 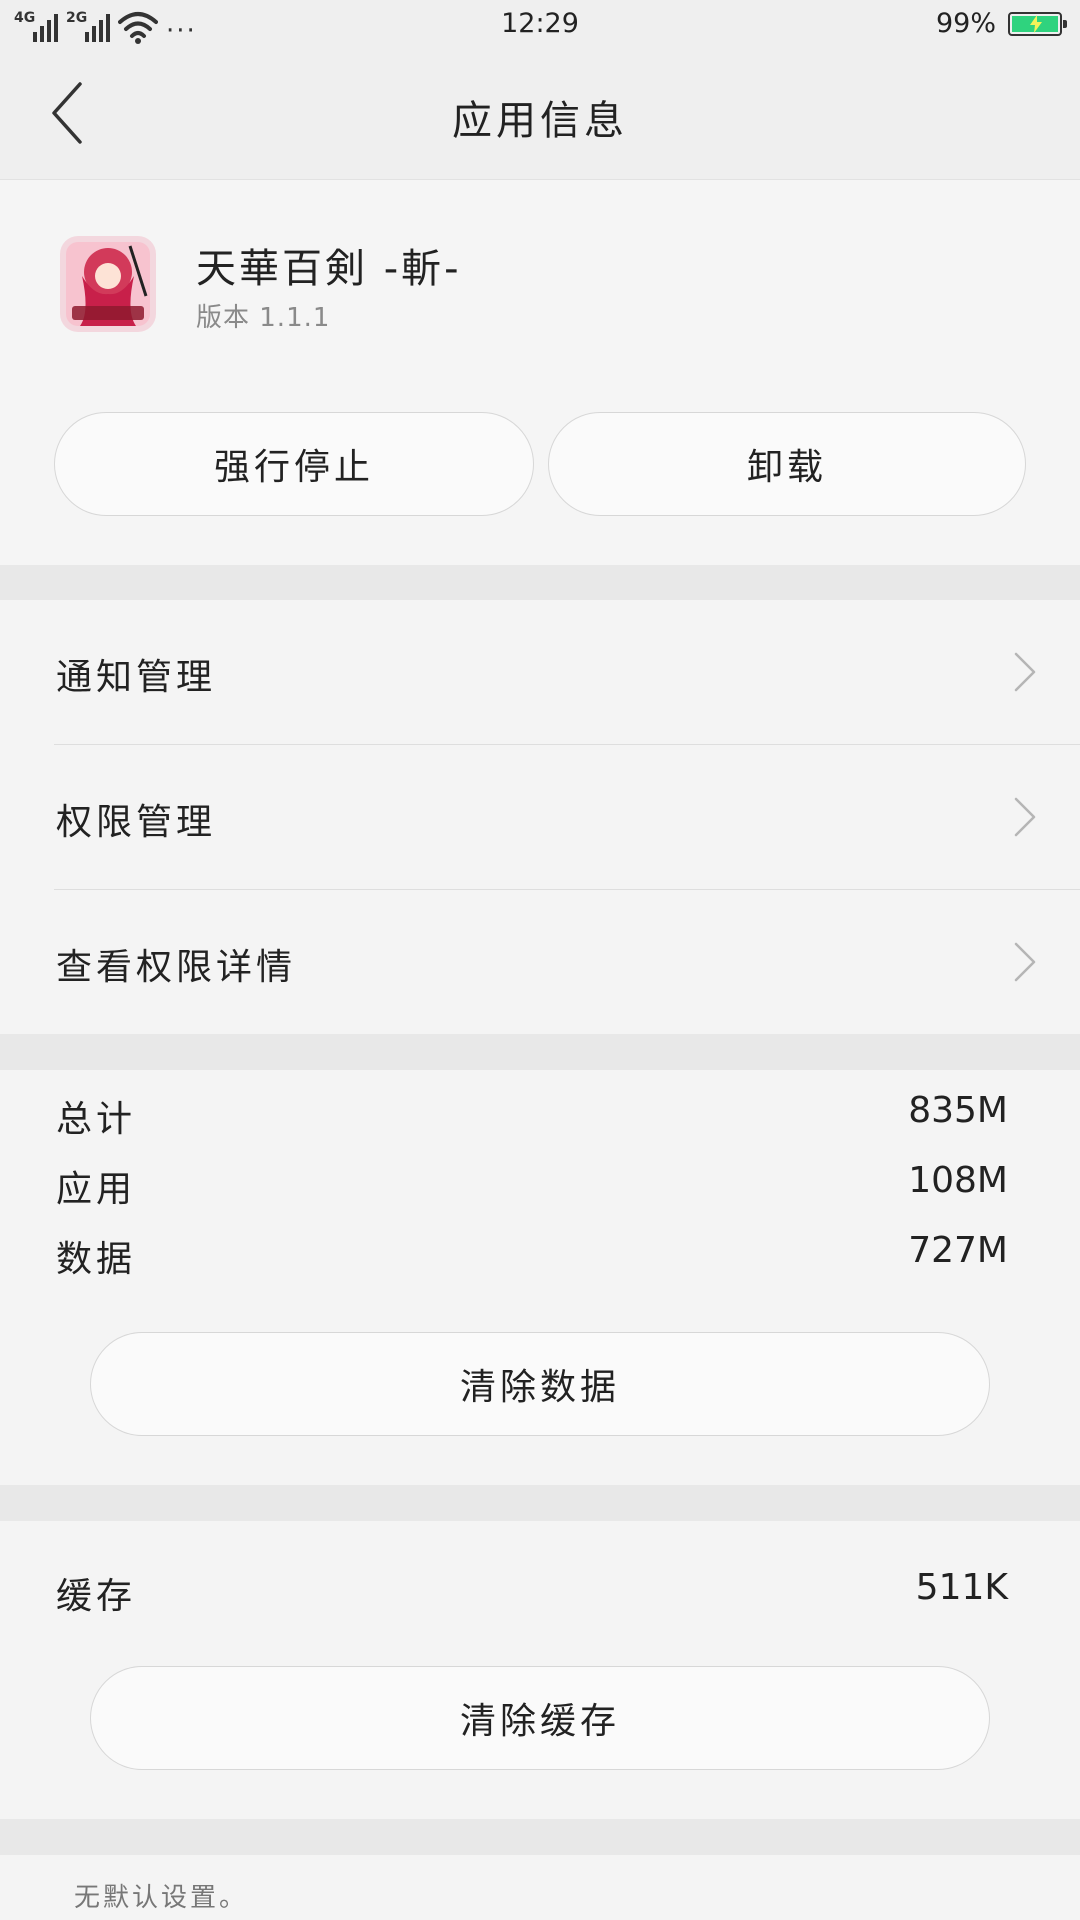 I want to click on menu-item-label: 查看权限详情, so click(x=176, y=967).